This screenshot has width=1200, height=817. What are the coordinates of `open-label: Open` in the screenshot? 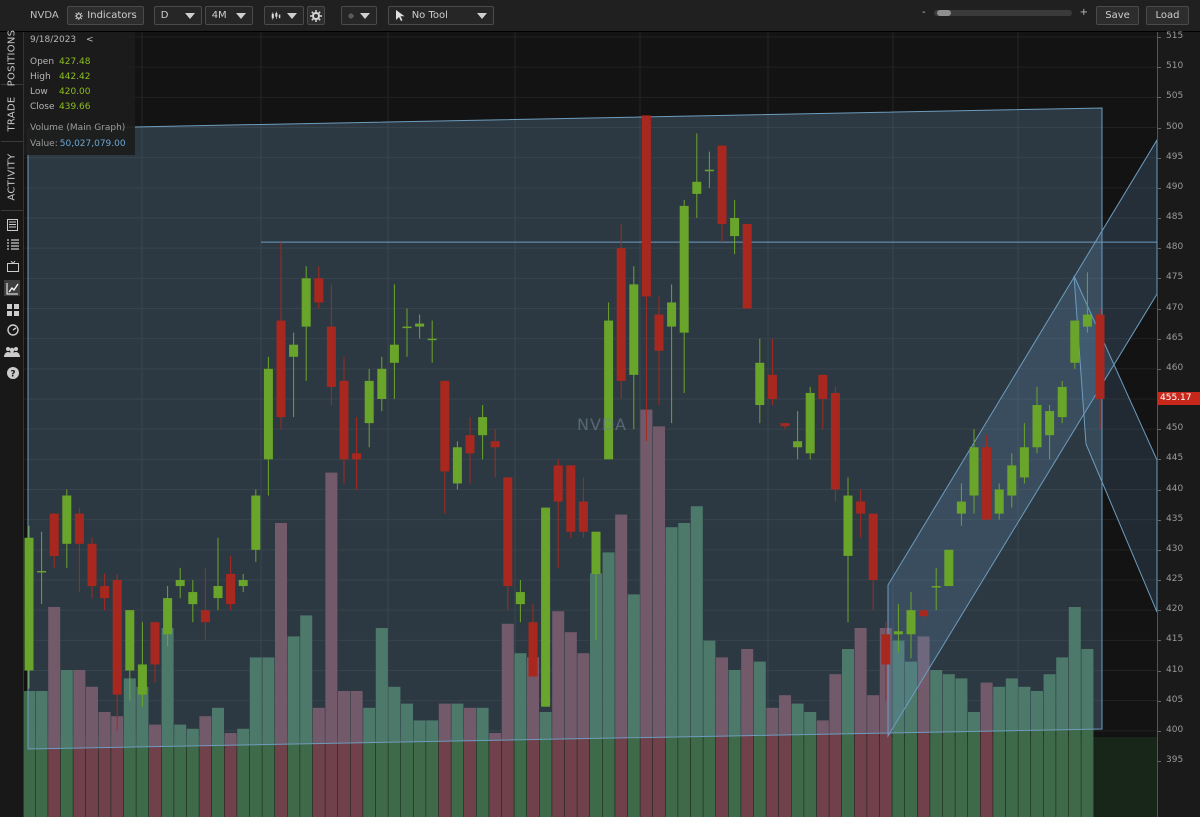 It's located at (42, 62).